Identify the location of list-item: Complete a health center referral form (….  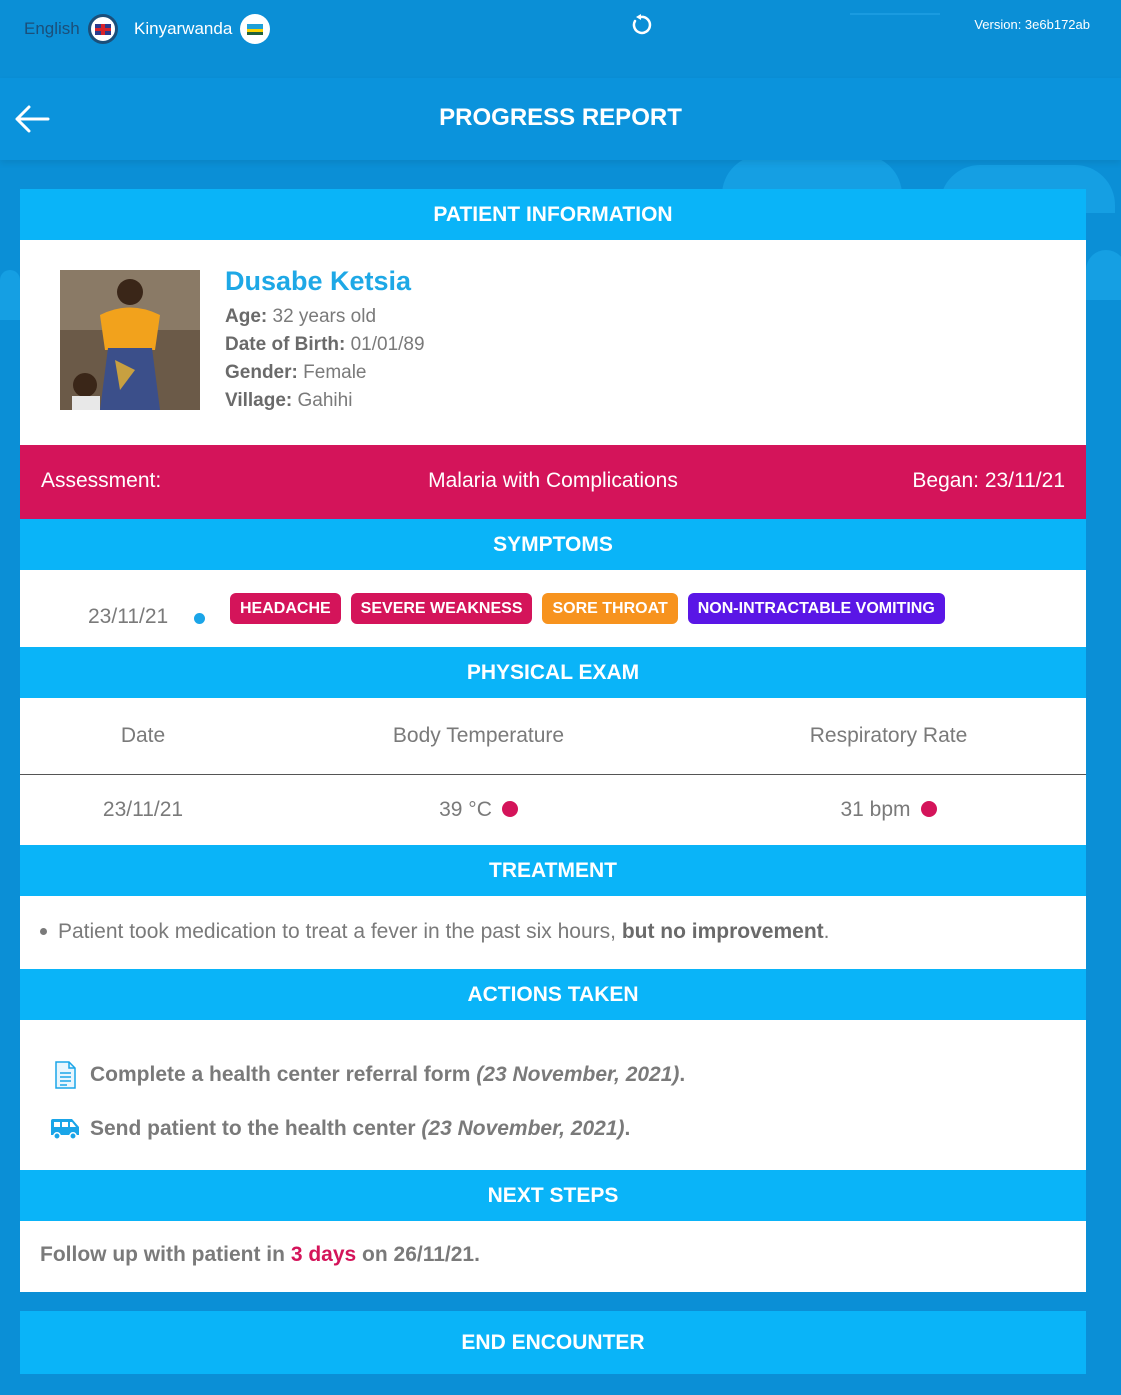
(367, 1075).